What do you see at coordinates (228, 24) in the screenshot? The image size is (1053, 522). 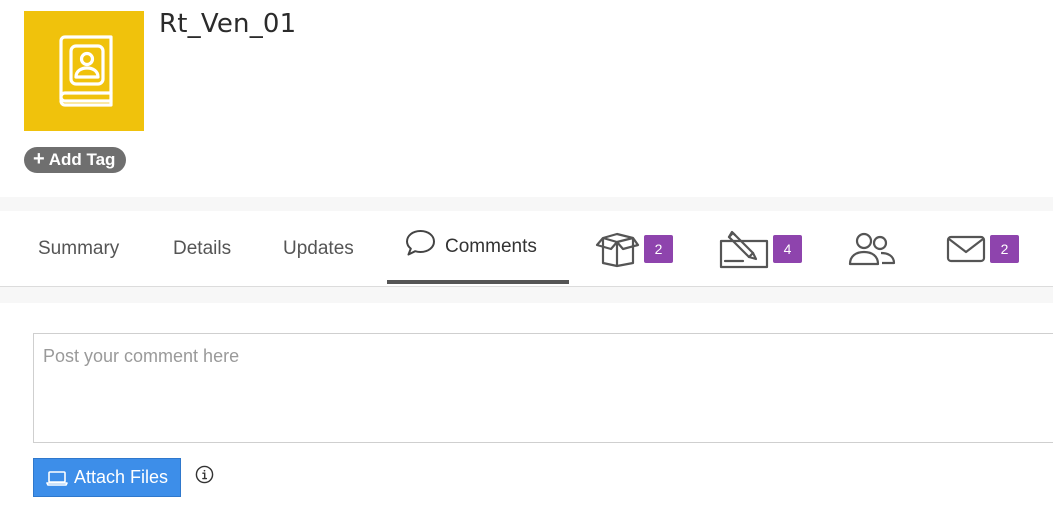 I see `page-title: Rt_Ven_01` at bounding box center [228, 24].